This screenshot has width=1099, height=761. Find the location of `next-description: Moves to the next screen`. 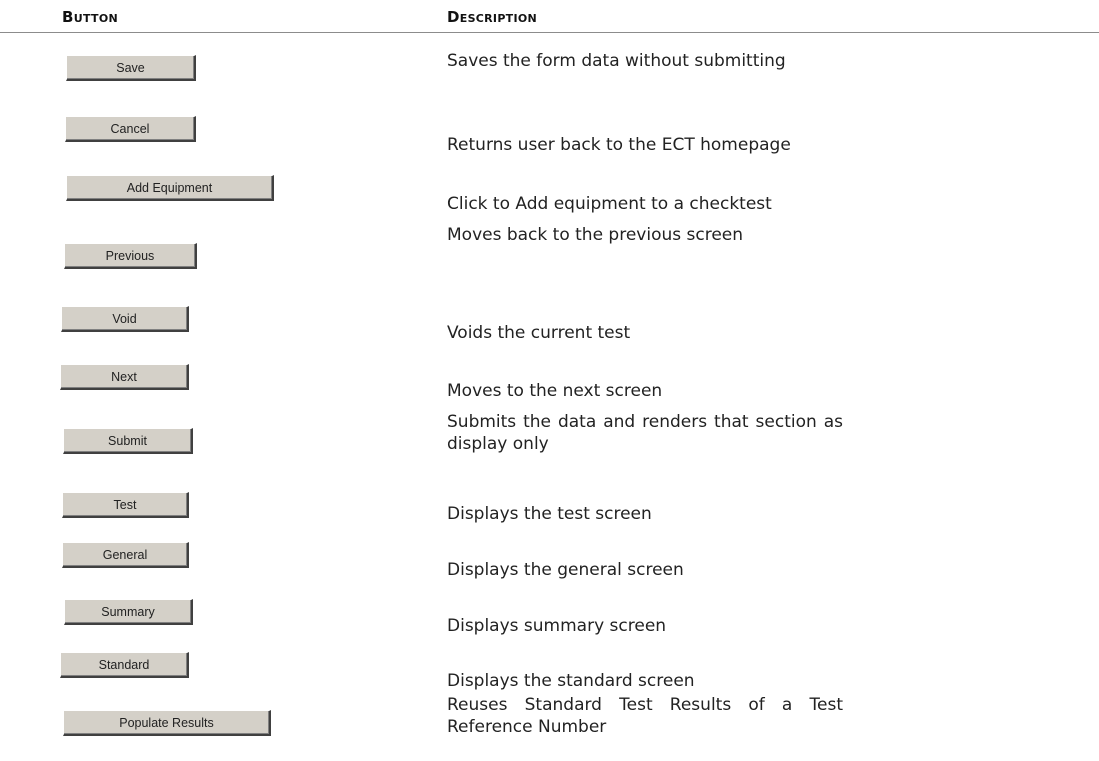

next-description: Moves to the next screen is located at coordinates (555, 391).